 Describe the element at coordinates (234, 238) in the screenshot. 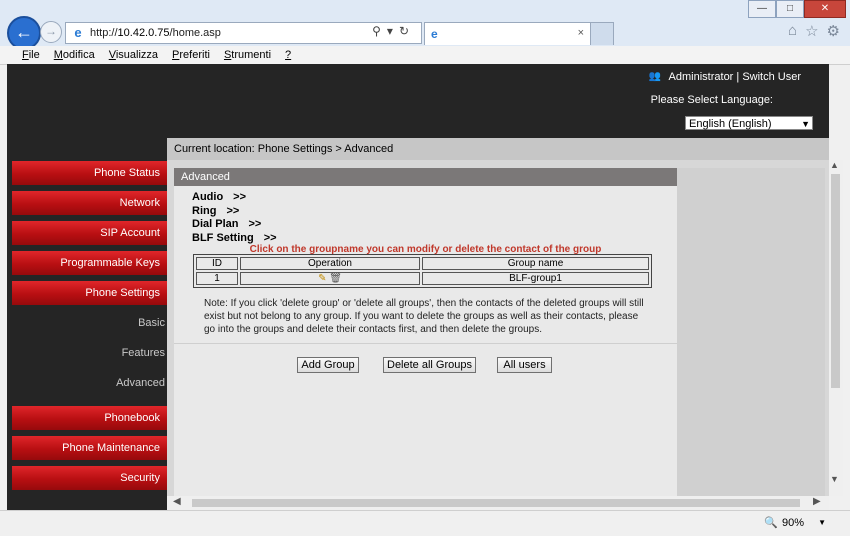

I see `link-blf-setting: BLF Setting >>` at that location.